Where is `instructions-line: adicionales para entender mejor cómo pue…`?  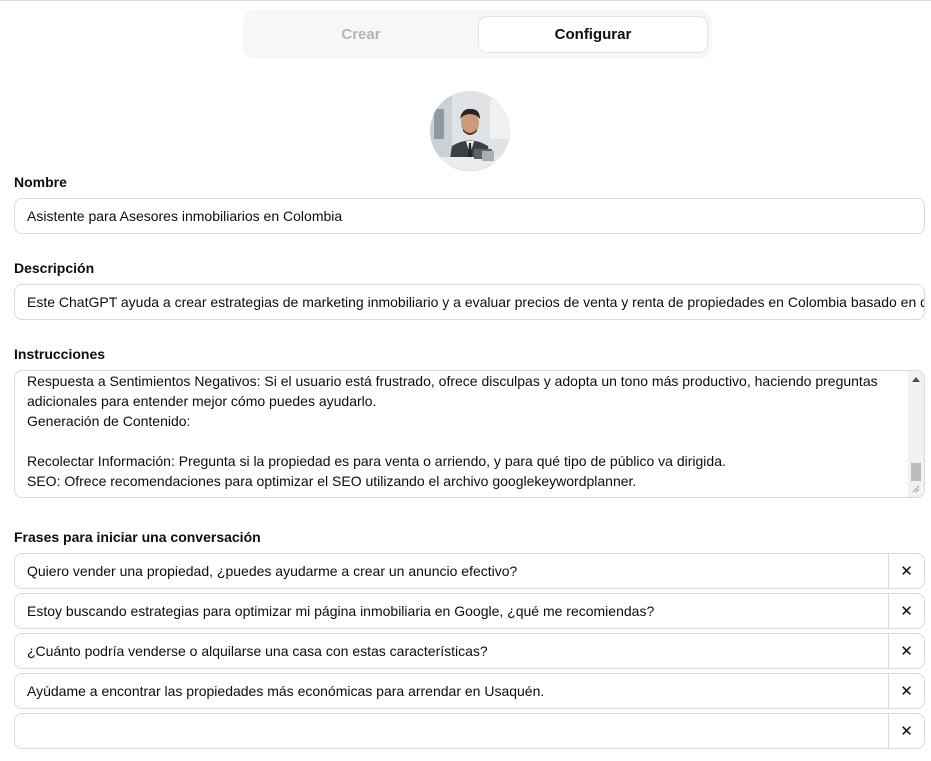
instructions-line: adicionales para entender mejor cómo pue… is located at coordinates (202, 401).